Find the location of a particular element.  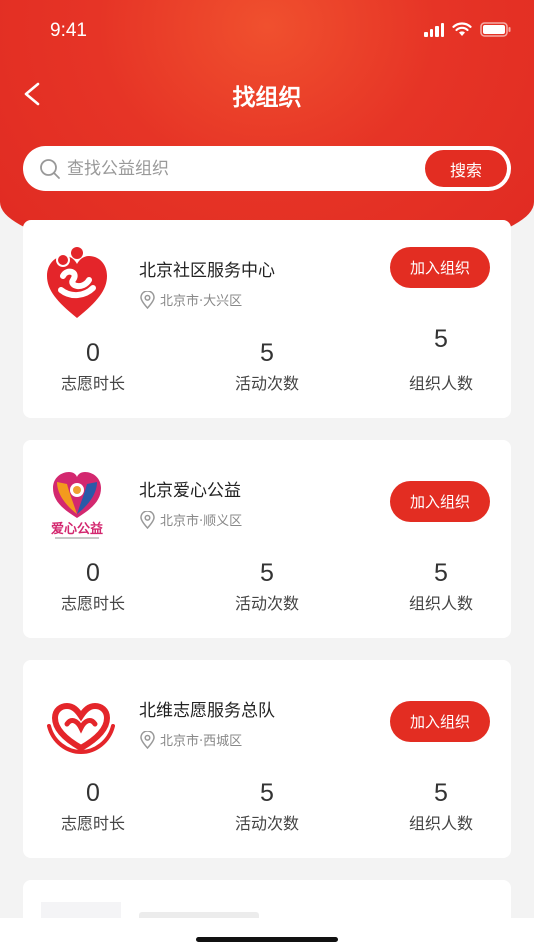

svg-text: 爱心公益 is located at coordinates (77, 529).